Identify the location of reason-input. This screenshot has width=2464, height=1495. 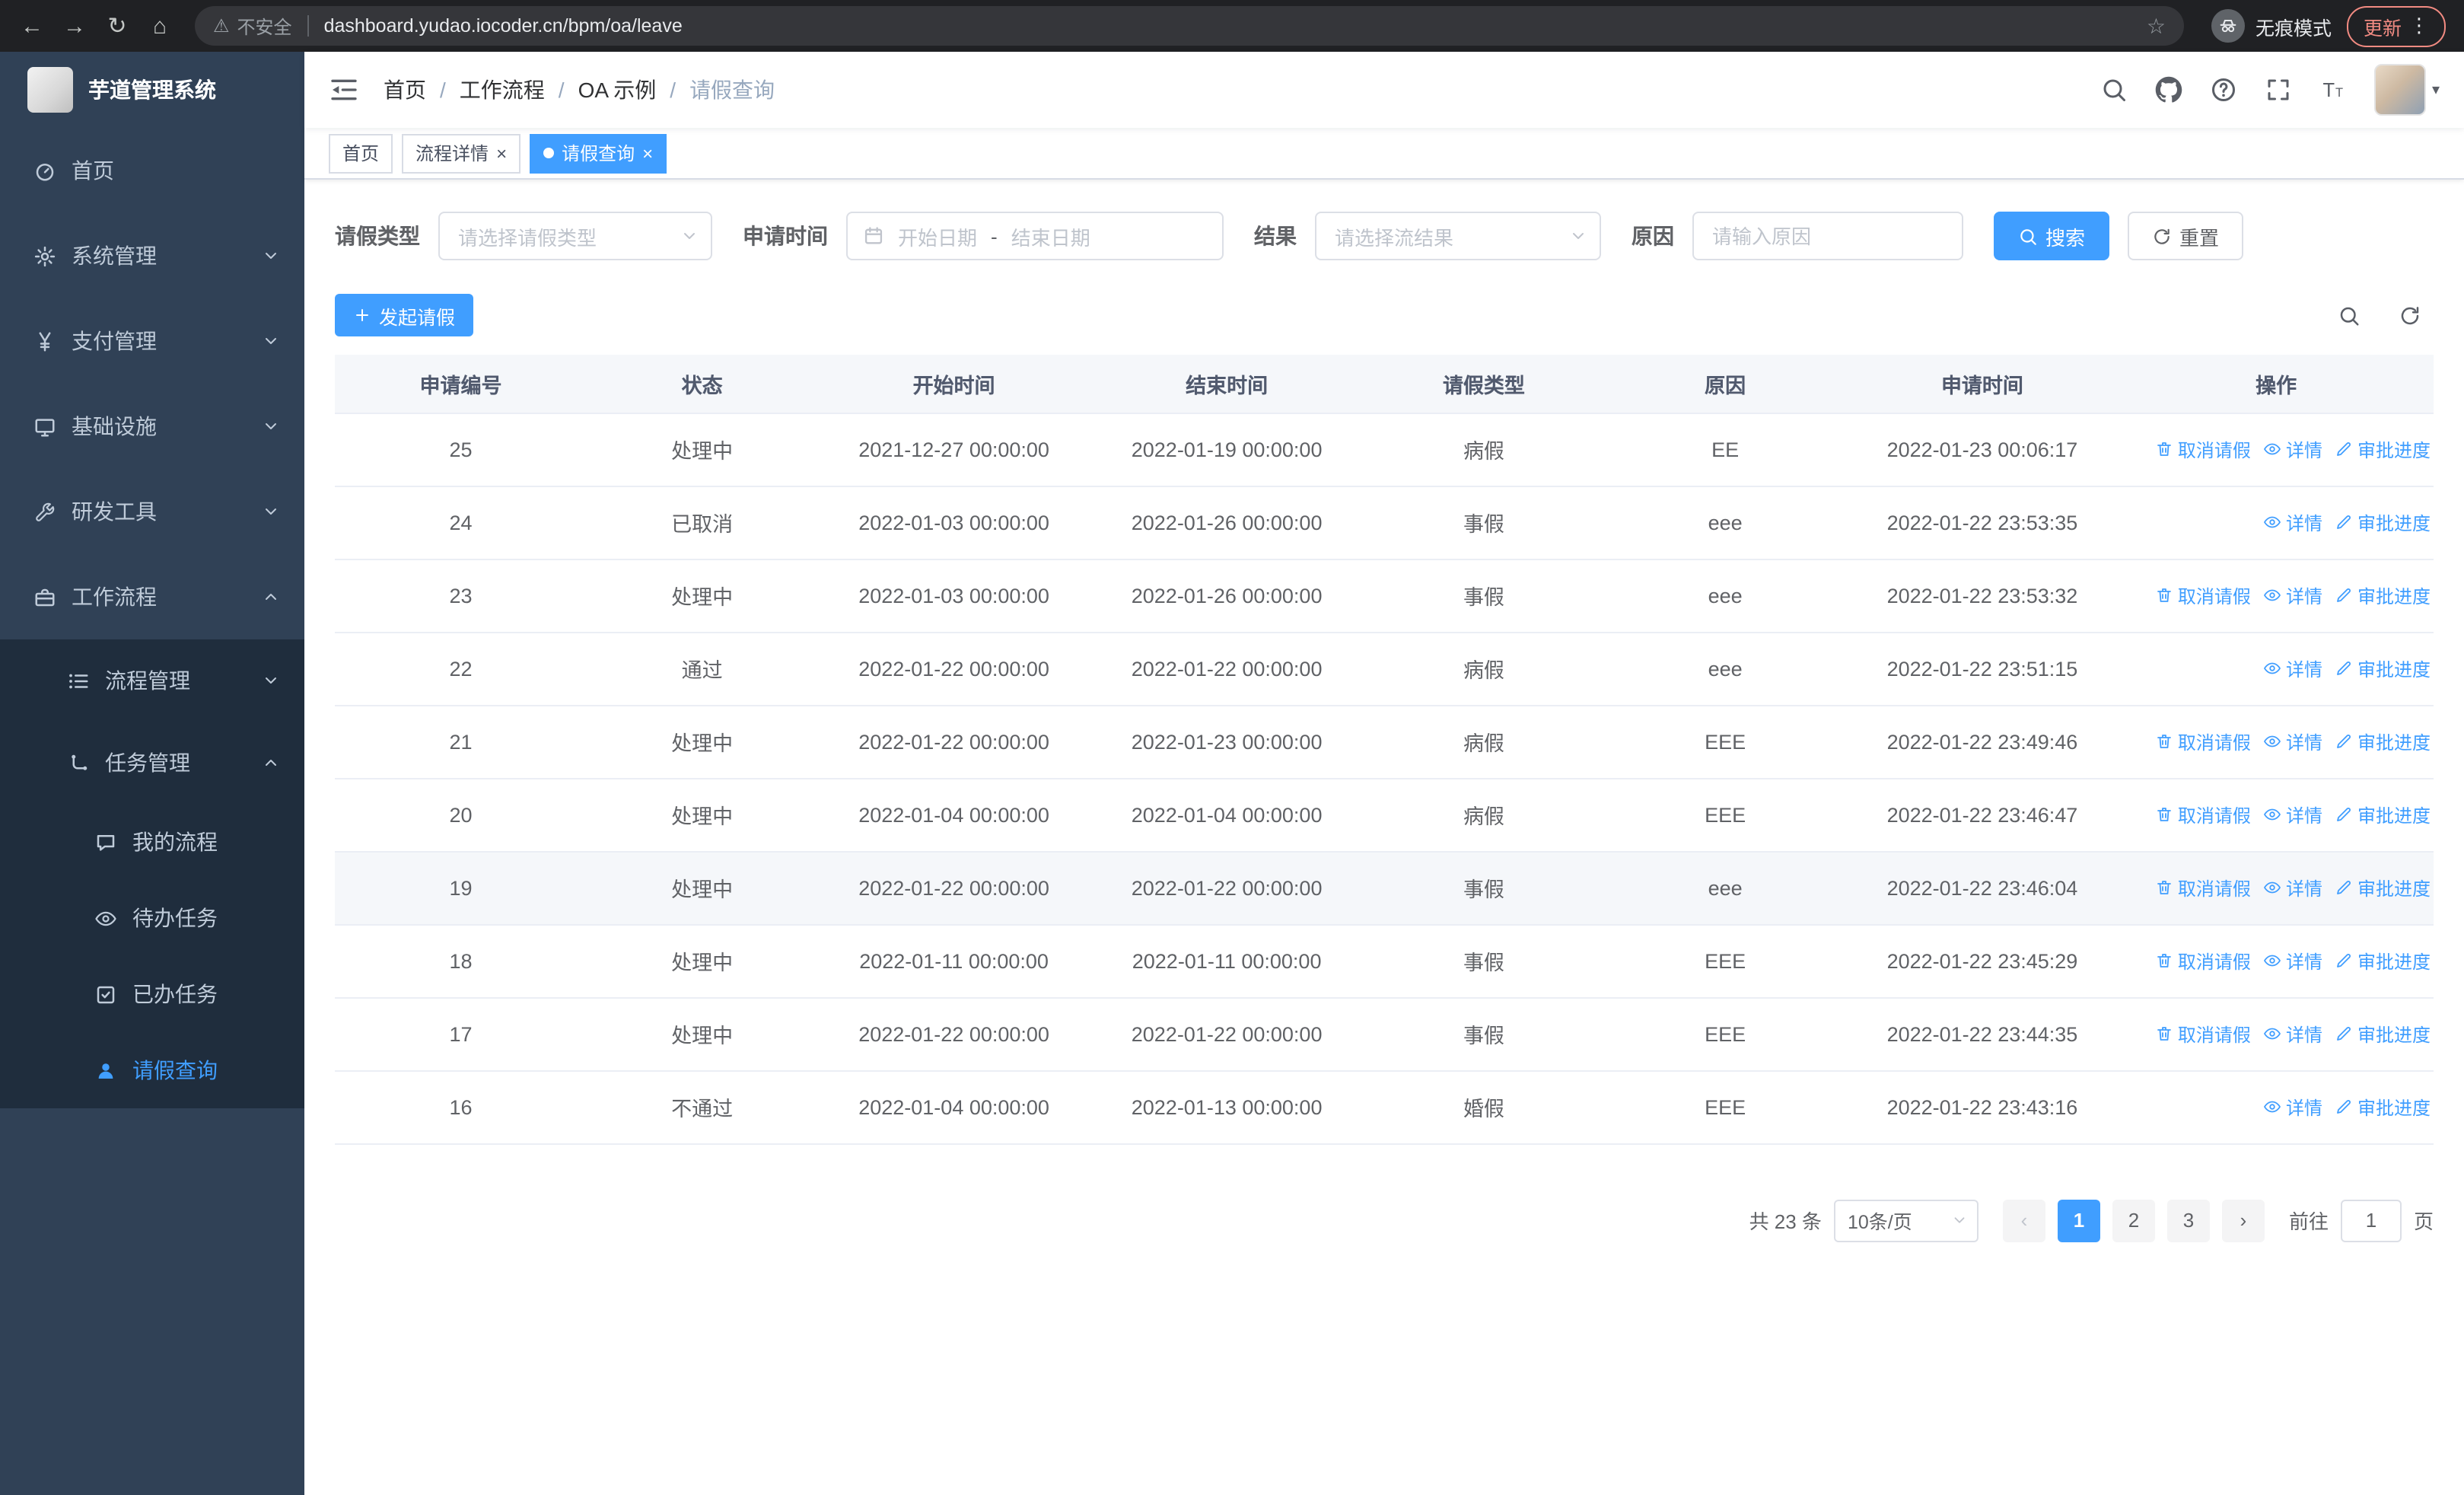
(1827, 236).